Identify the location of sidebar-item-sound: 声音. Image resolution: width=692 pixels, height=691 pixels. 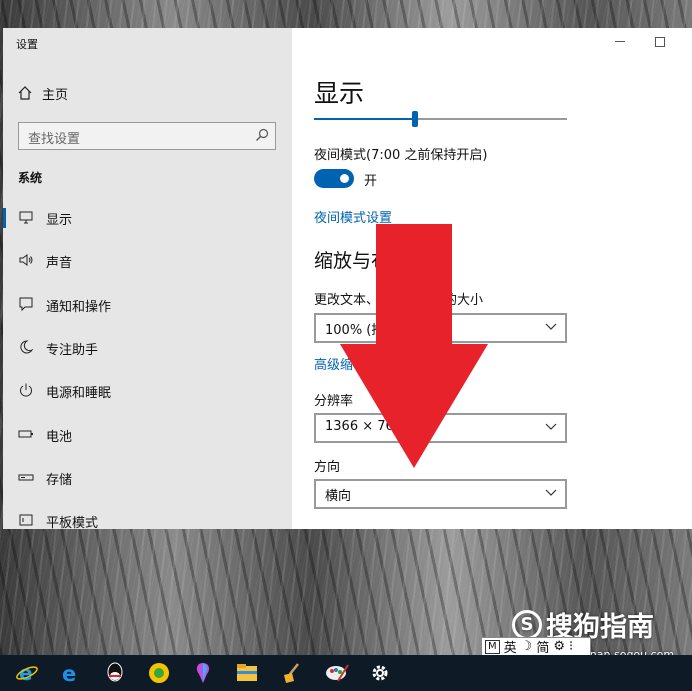
(147, 261).